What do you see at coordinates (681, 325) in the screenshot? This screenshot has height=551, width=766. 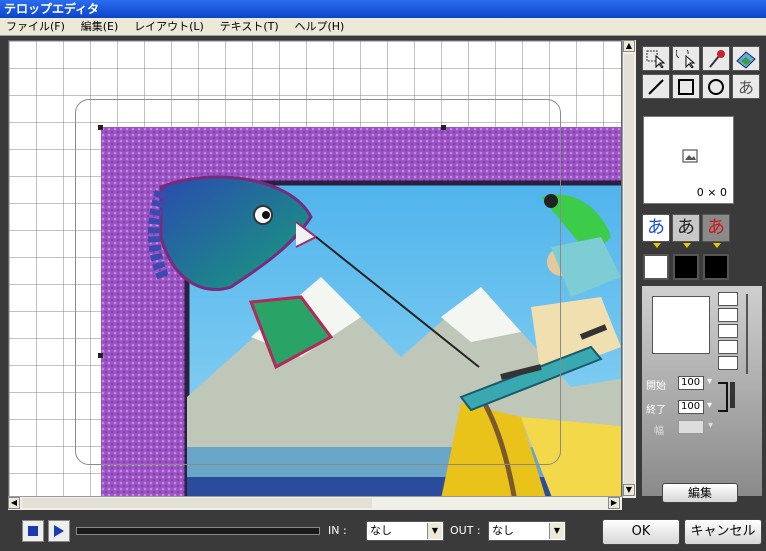 I see `gradient-preview` at bounding box center [681, 325].